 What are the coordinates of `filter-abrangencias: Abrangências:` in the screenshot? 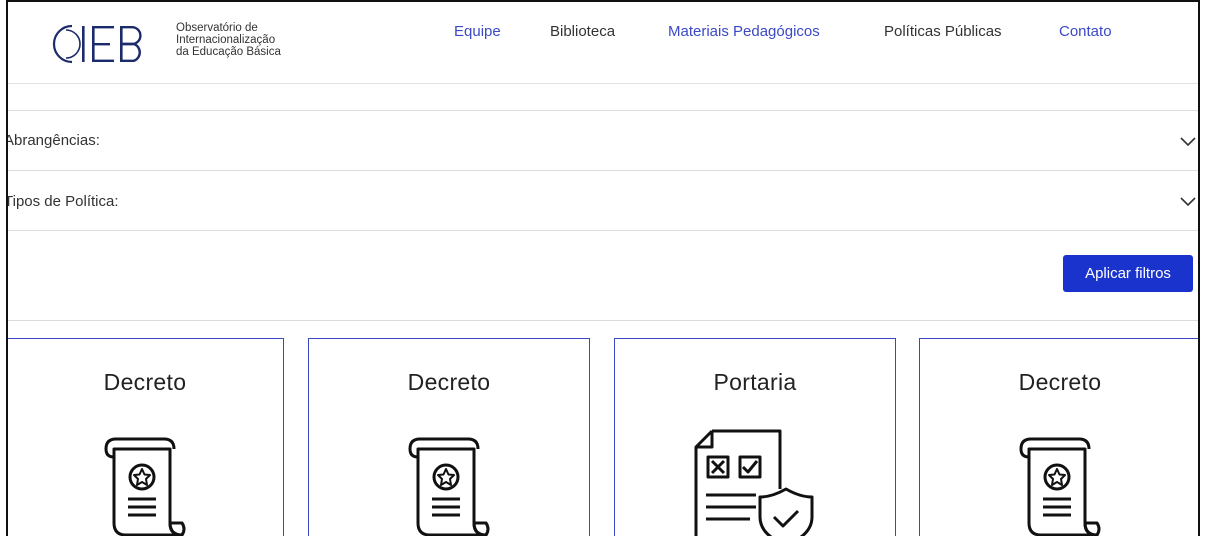 It's located at (602, 141).